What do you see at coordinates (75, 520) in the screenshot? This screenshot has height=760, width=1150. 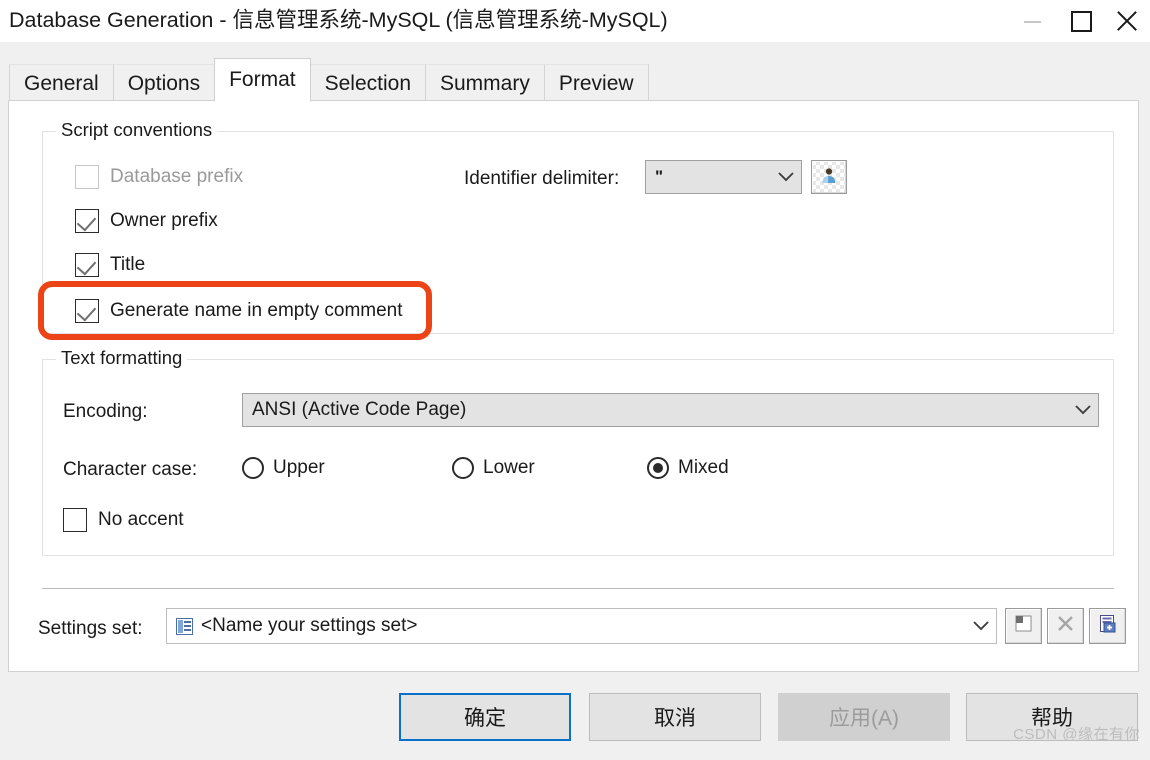 I see `checkbox-box-no-accent` at bounding box center [75, 520].